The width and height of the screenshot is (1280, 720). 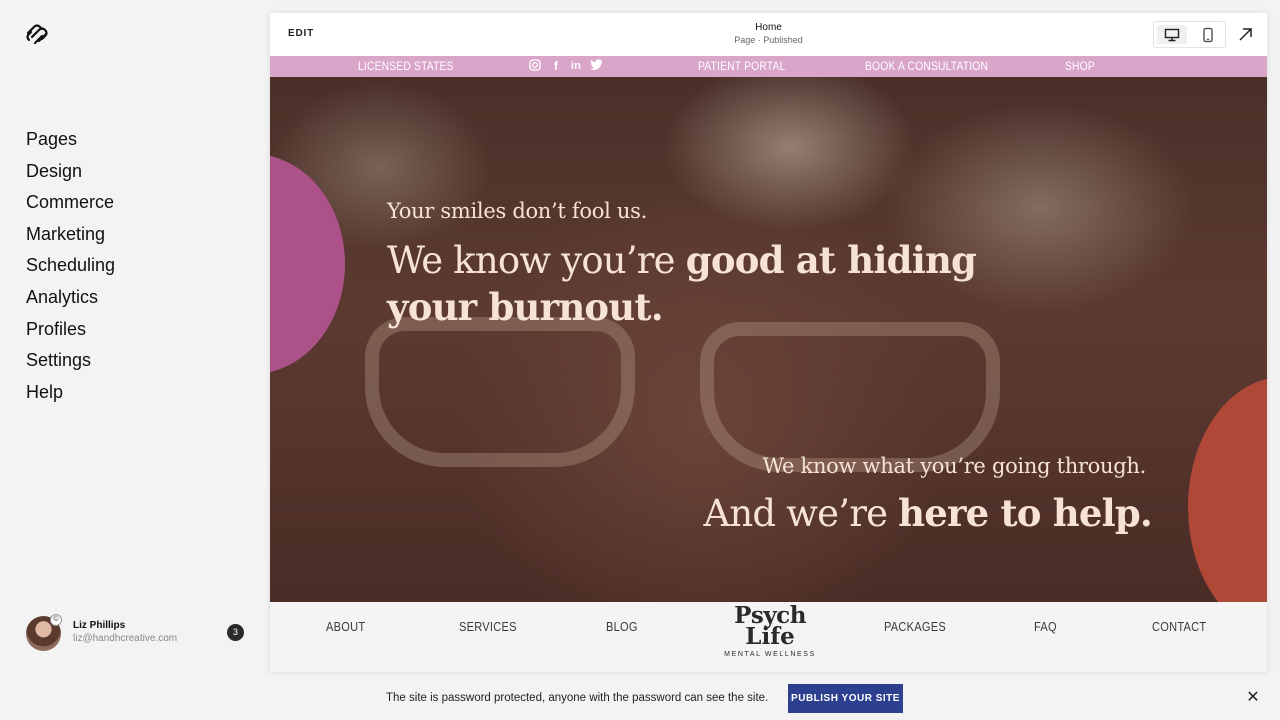 I want to click on facebook-icon: f, so click(x=556, y=66).